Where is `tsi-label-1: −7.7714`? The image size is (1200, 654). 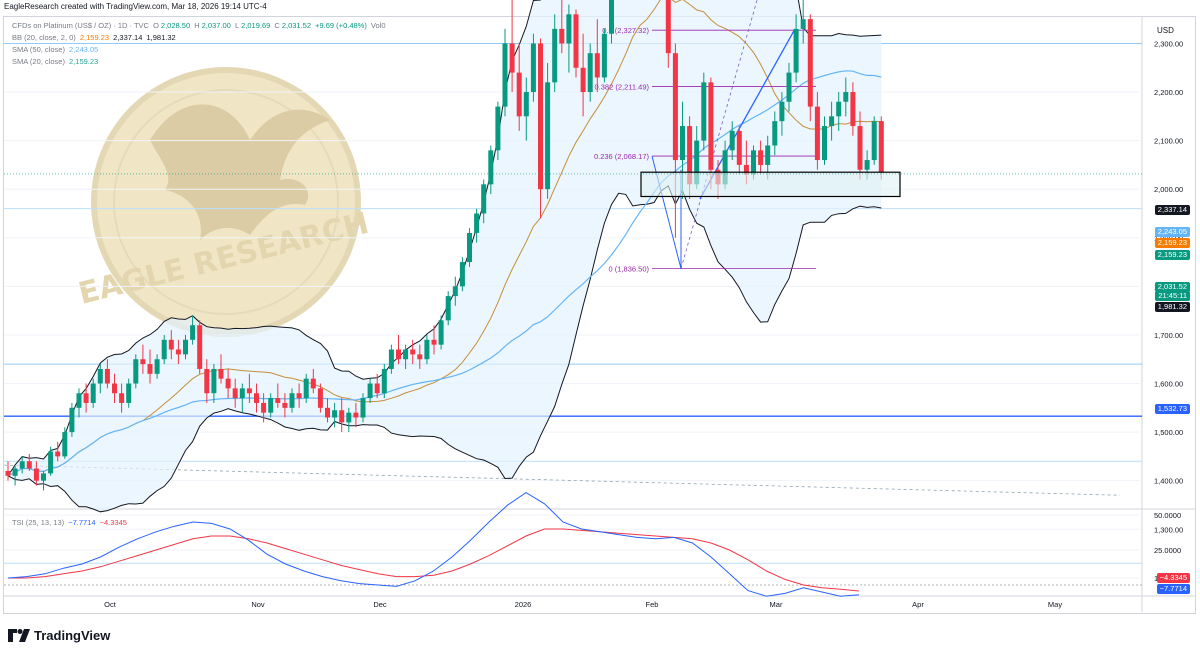
tsi-label-1: −7.7714 is located at coordinates (1173, 589).